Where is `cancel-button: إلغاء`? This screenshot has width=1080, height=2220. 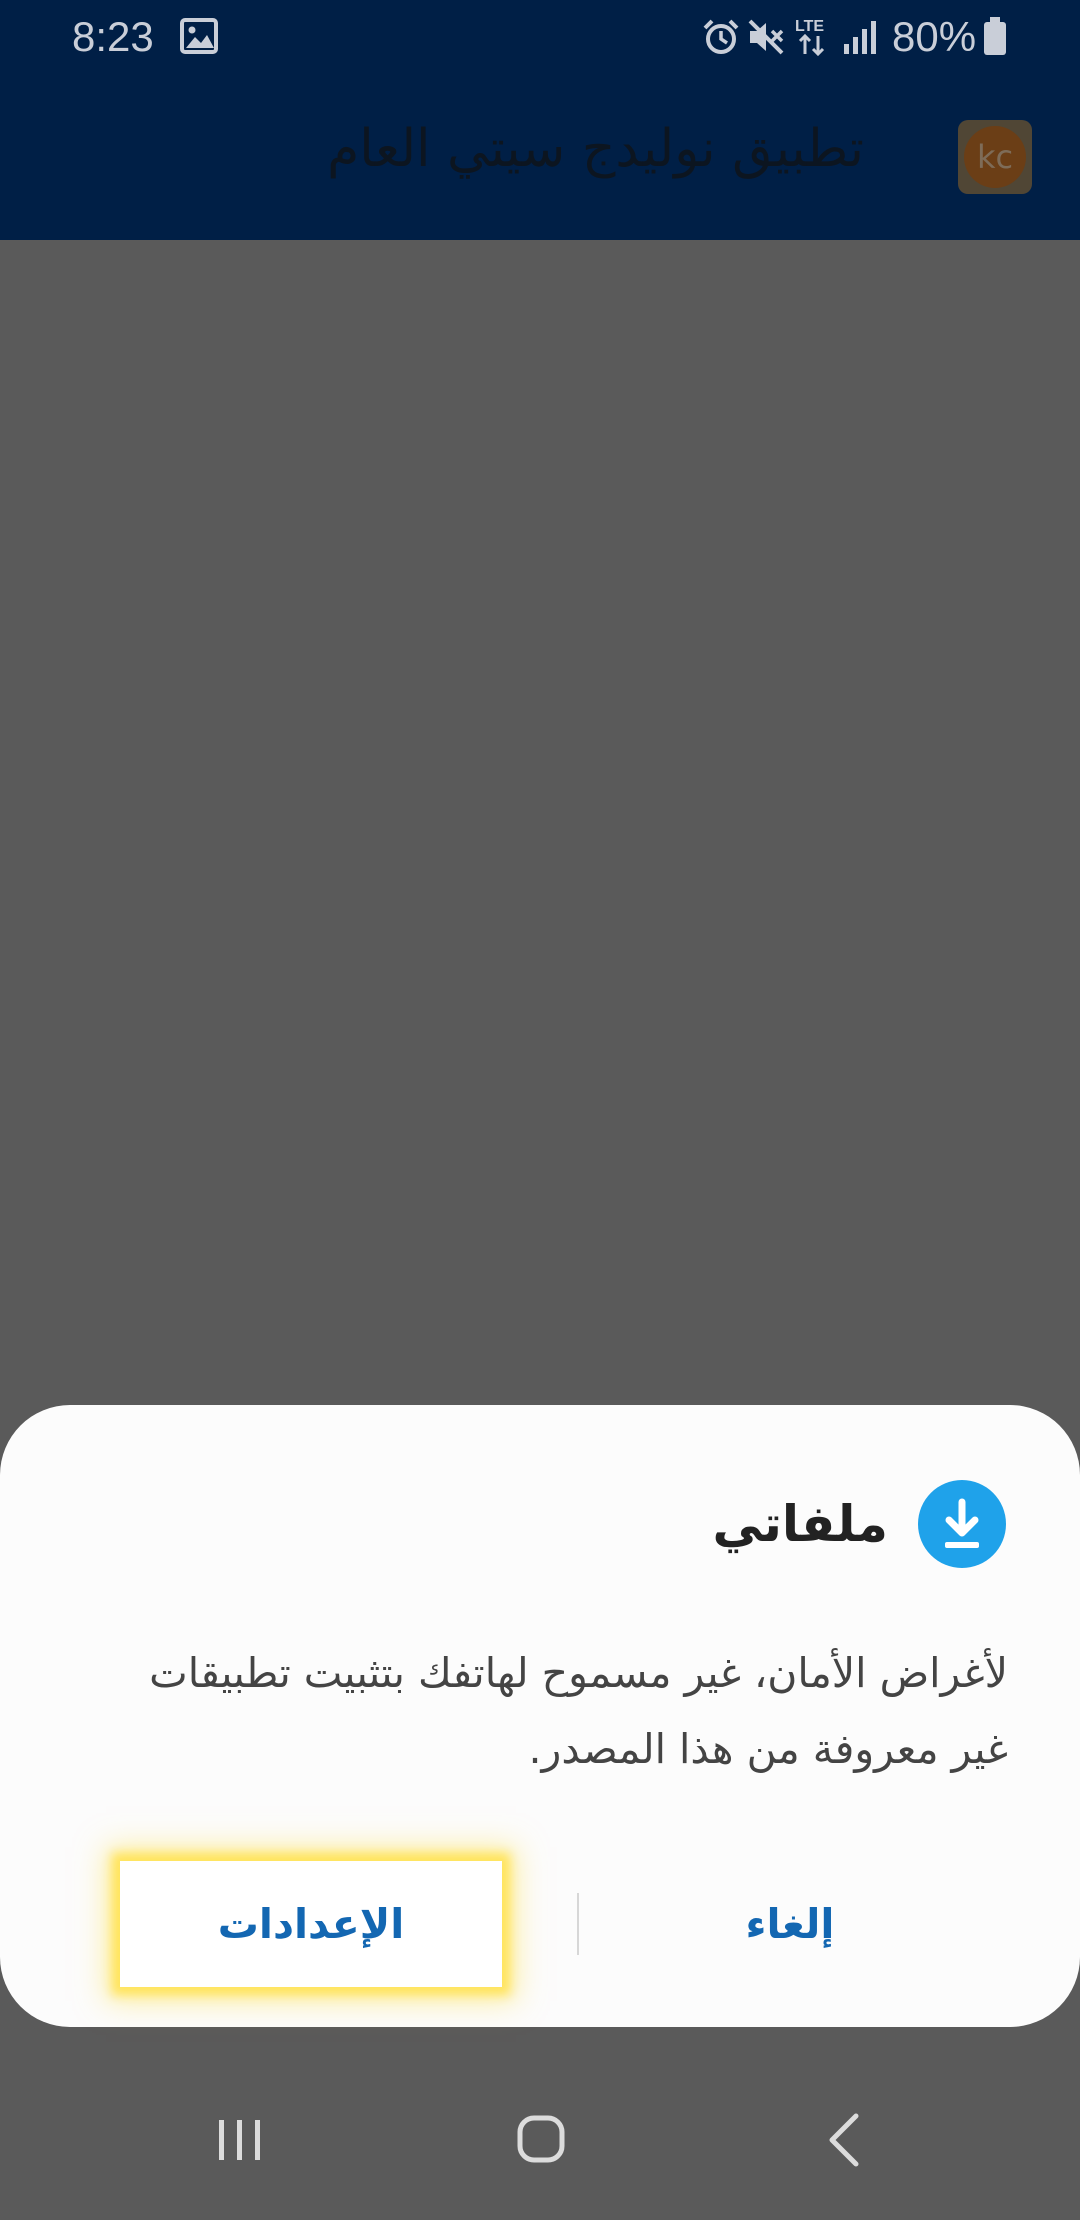
cancel-button: إلغاء is located at coordinates (790, 1924).